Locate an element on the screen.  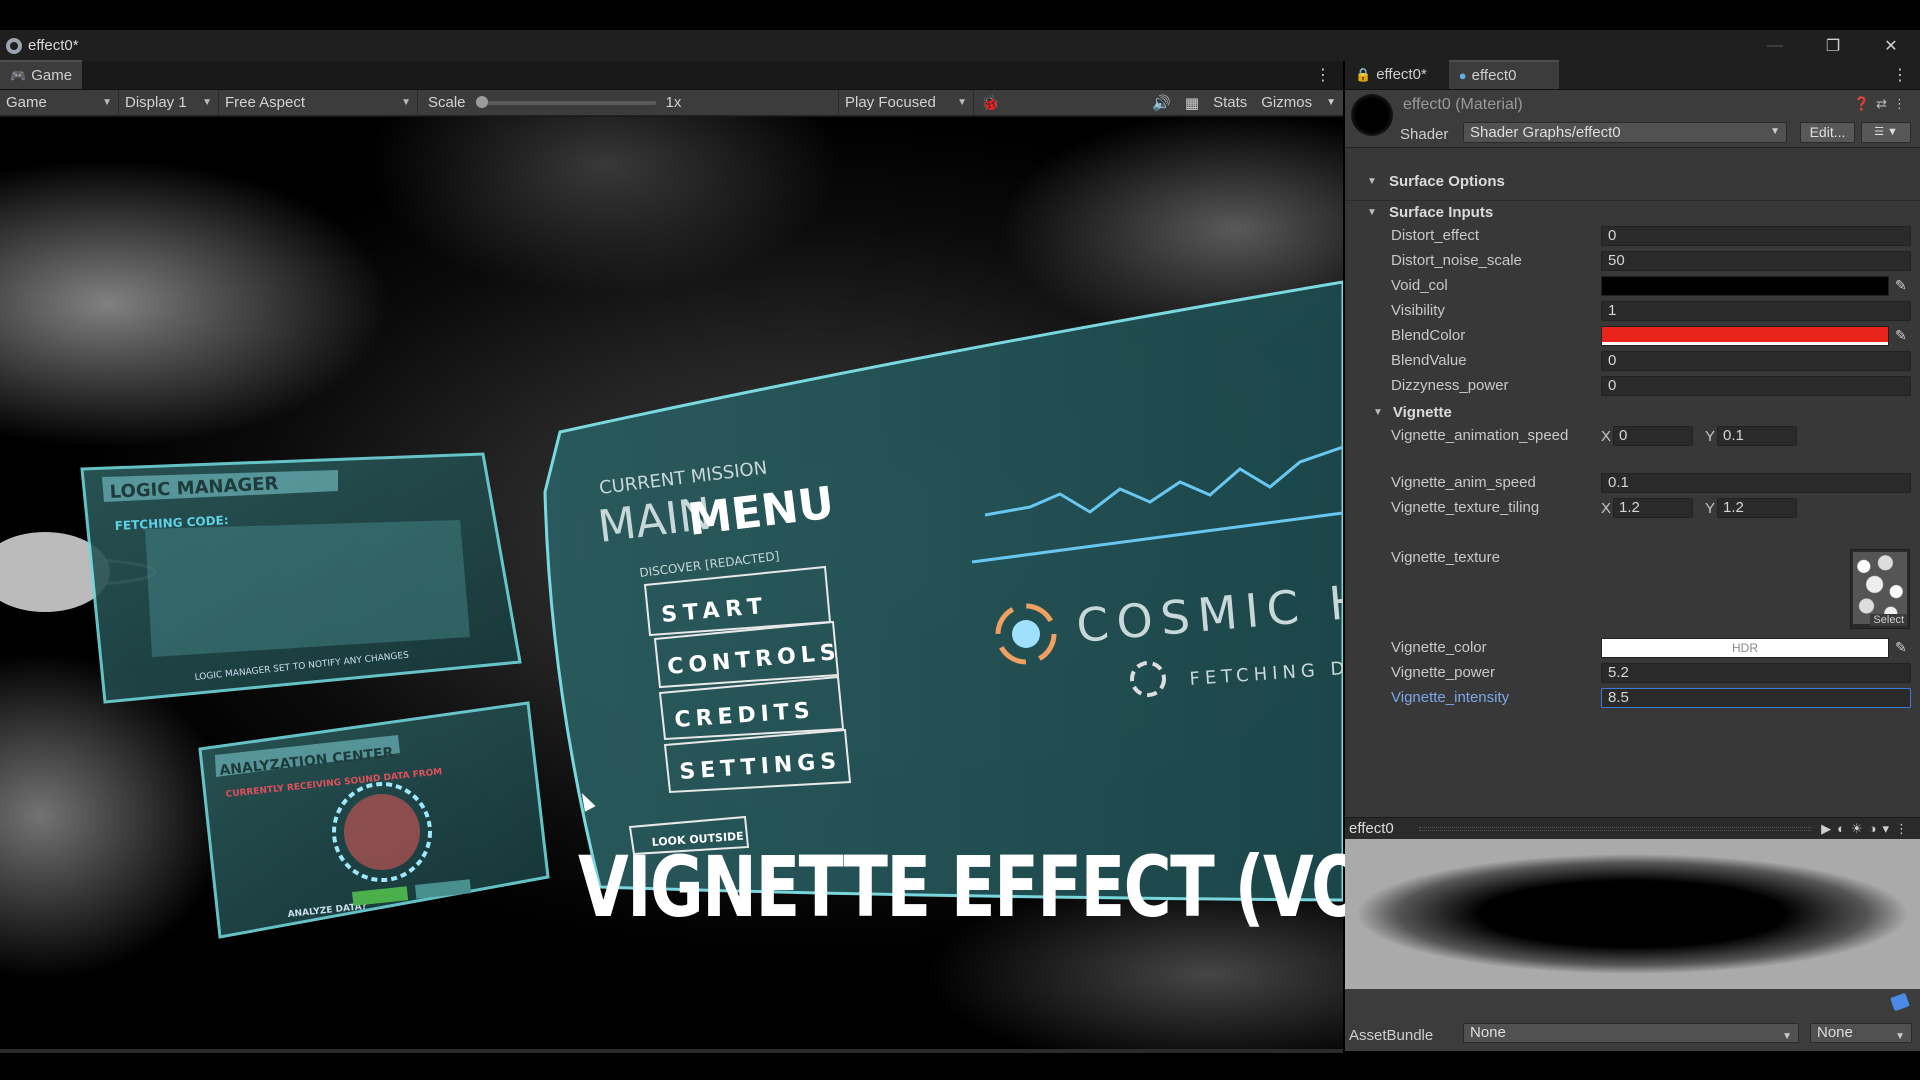
list-options-button: ☰ ▼ is located at coordinates (1886, 132).